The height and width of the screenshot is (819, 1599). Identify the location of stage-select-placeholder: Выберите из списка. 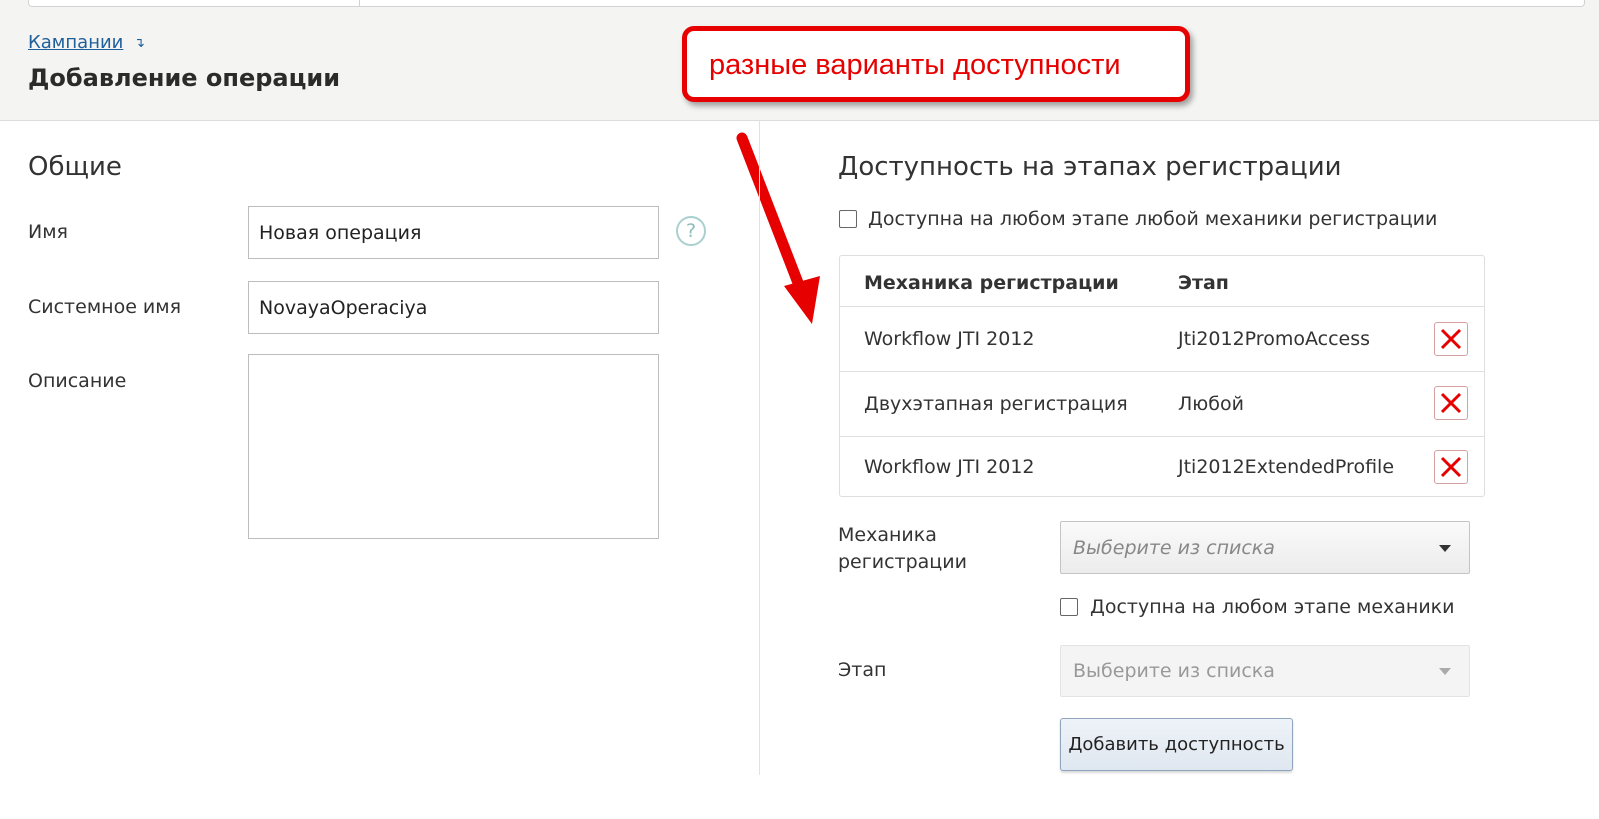
(1174, 671).